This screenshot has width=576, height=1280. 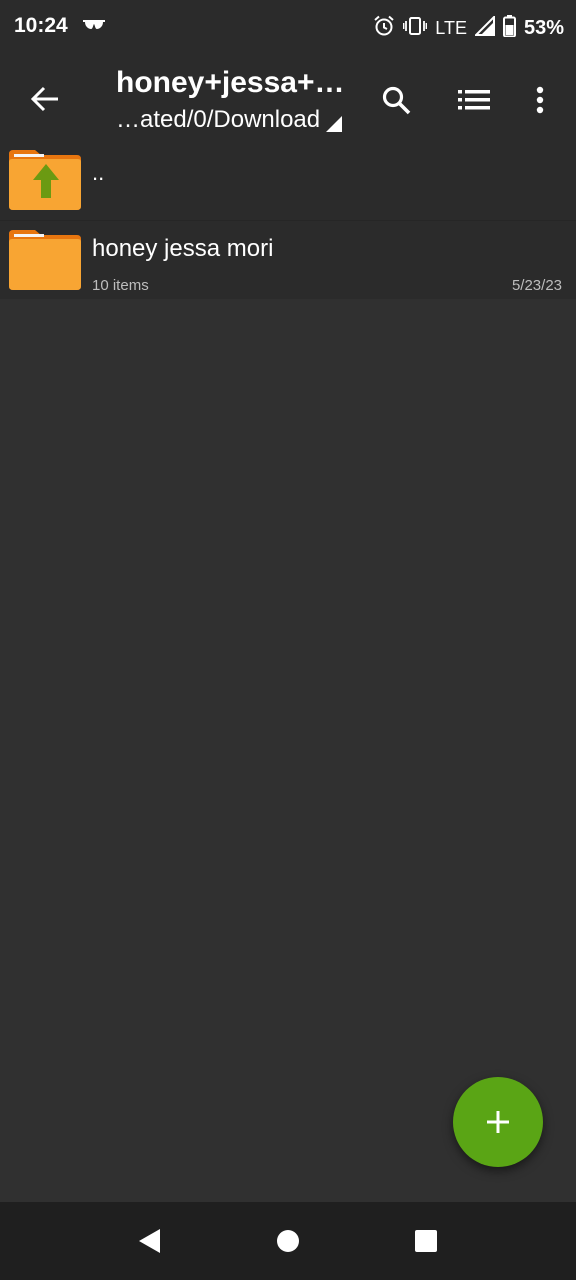 I want to click on network-type: LTE, so click(x=451, y=27).